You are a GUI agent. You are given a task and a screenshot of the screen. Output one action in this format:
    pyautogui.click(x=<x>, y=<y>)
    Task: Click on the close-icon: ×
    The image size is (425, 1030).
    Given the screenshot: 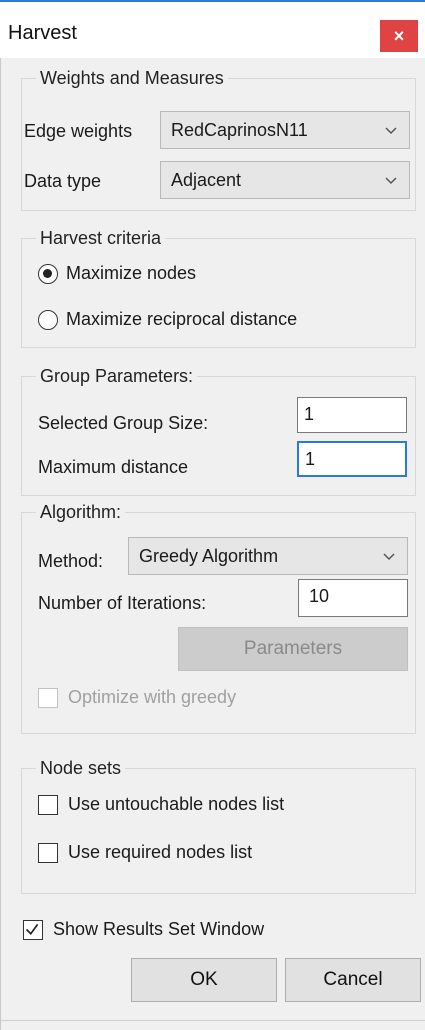 What is the action you would take?
    pyautogui.click(x=399, y=35)
    